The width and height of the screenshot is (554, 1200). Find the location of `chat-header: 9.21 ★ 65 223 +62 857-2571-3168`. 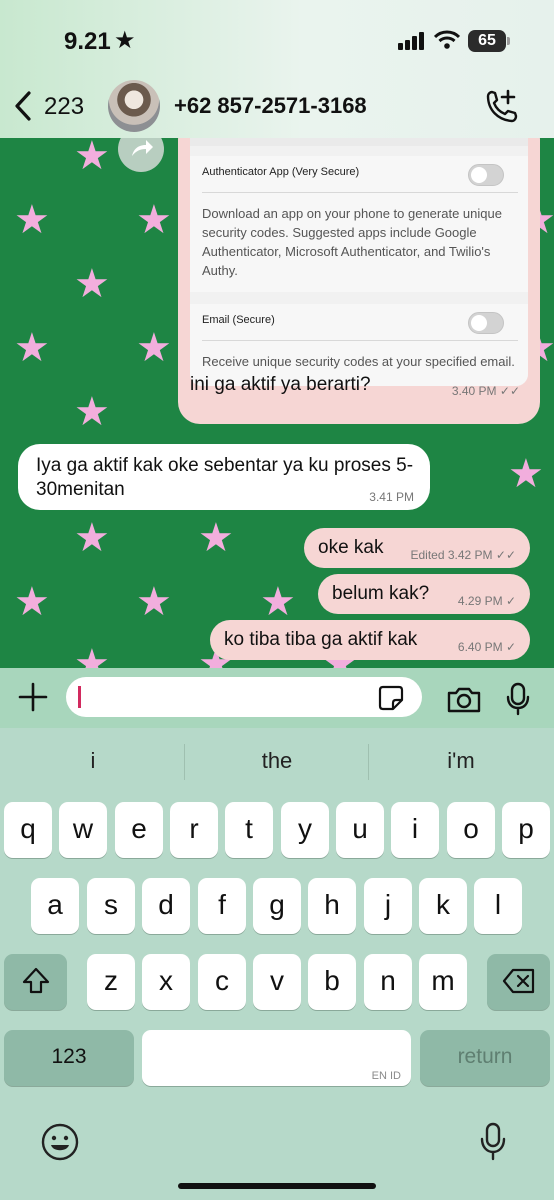

chat-header: 9.21 ★ 65 223 +62 857-2571-3168 is located at coordinates (277, 69).